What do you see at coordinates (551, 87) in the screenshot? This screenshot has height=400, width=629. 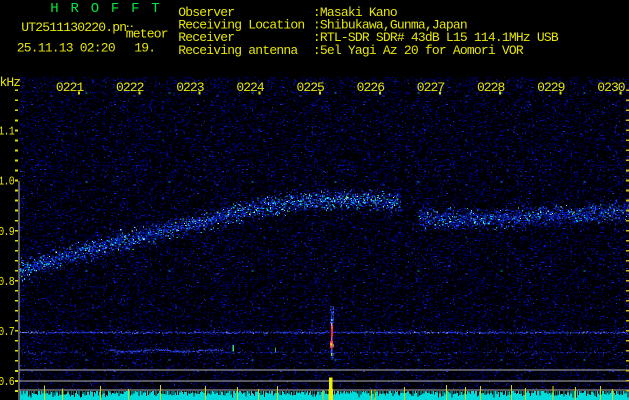 I see `svg-text: 0229` at bounding box center [551, 87].